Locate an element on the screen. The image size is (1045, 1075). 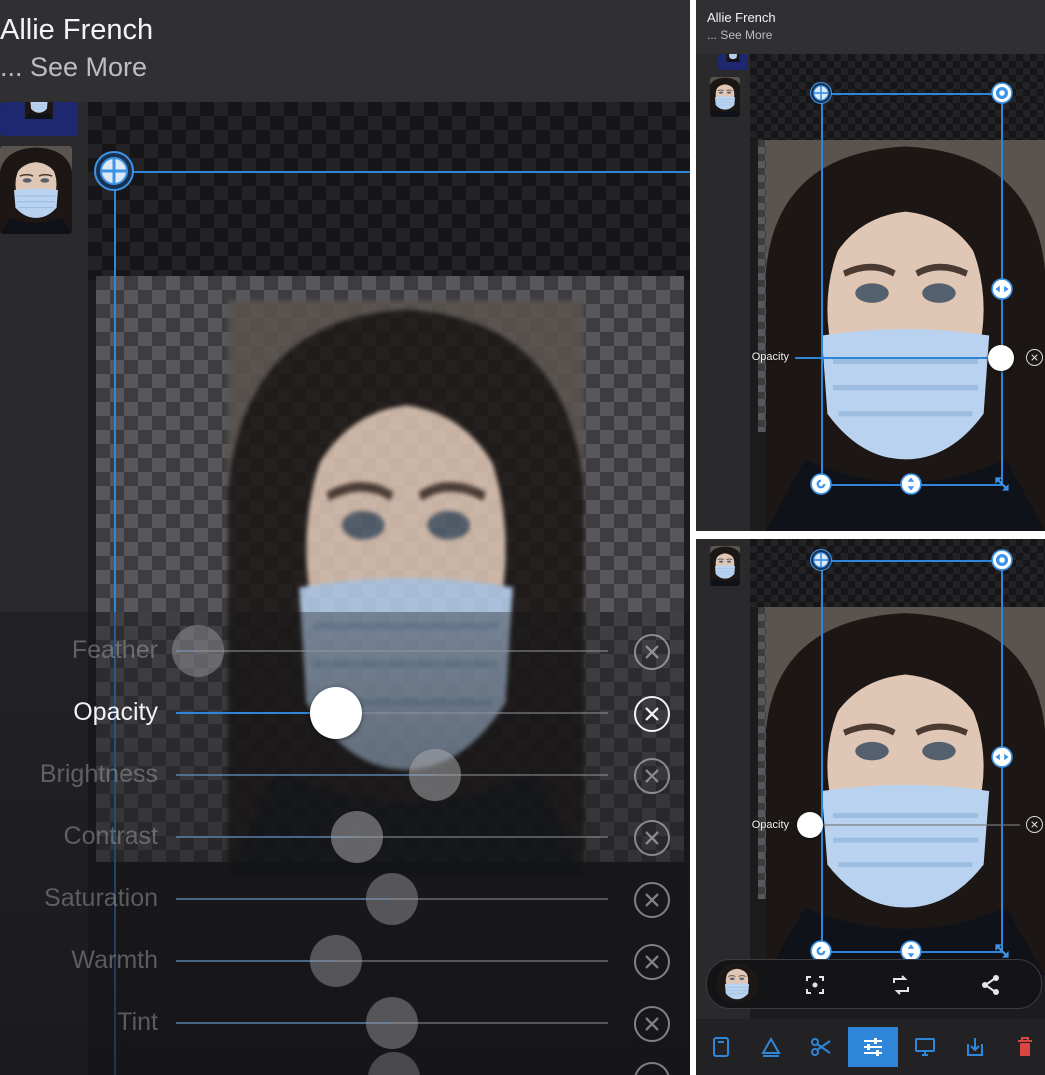
cut-icon is located at coordinates (821, 1047).